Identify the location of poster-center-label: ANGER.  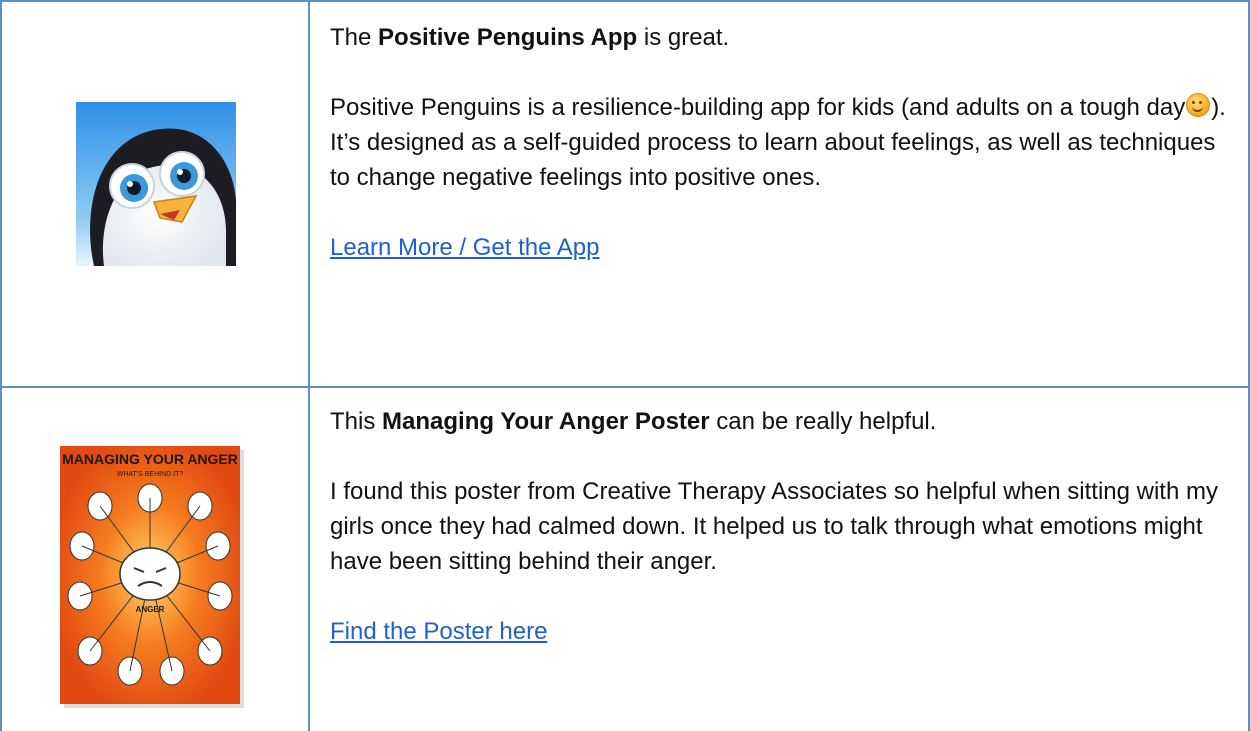
(150, 609).